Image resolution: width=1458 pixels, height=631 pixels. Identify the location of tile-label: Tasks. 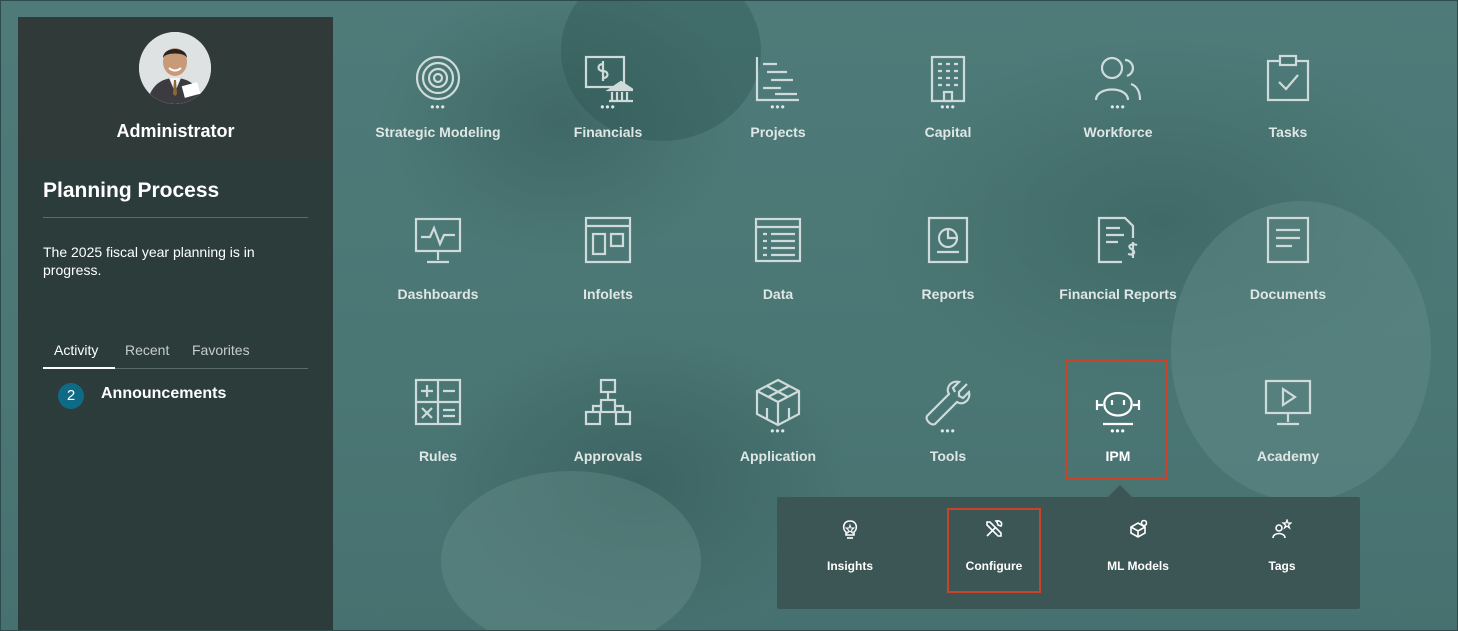
(1288, 132).